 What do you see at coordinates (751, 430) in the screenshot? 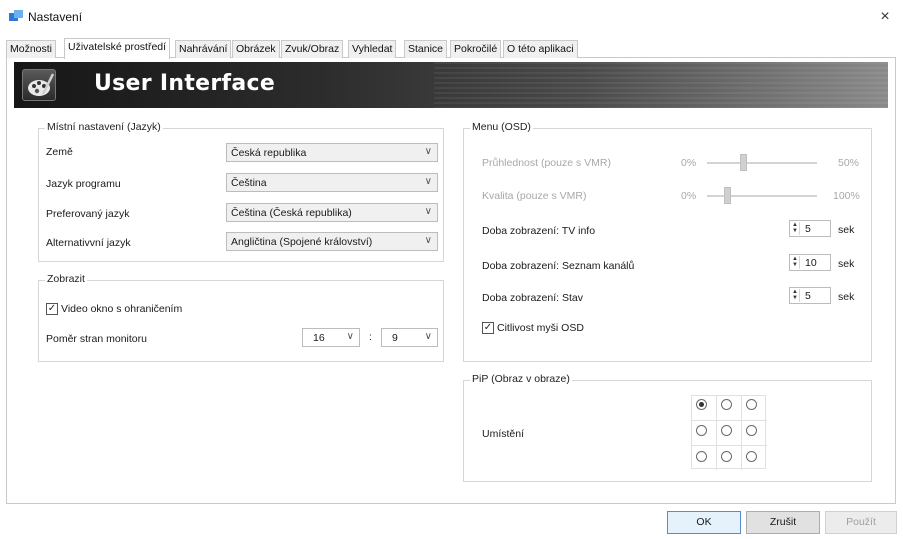
I see `pip-position-middle-right` at bounding box center [751, 430].